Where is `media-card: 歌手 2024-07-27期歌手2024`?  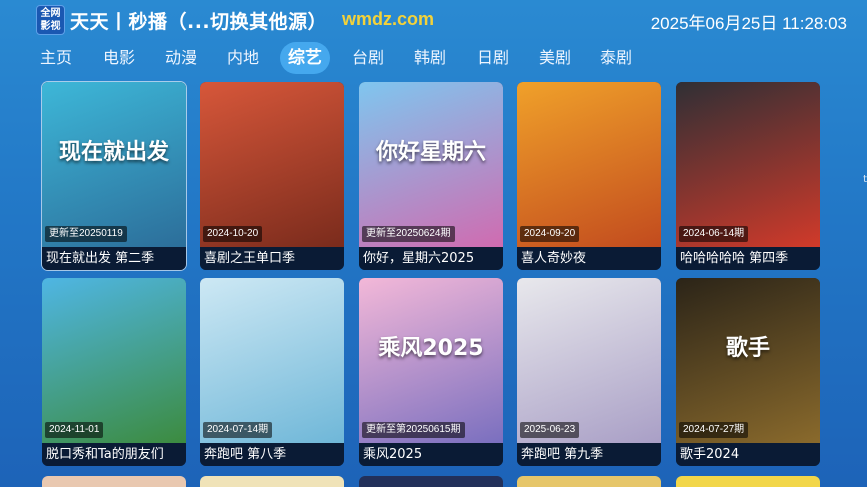
media-card: 歌手 2024-07-27期歌手2024 is located at coordinates (748, 372).